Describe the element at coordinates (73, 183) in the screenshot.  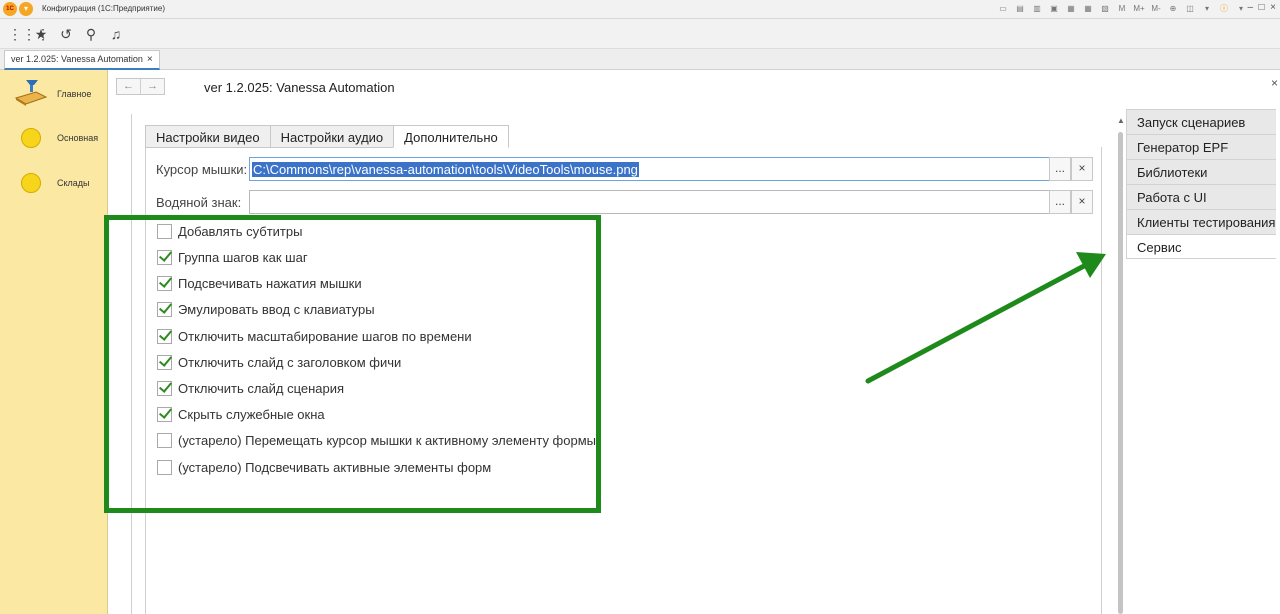
I see `sidebar-item-label: Склады` at that location.